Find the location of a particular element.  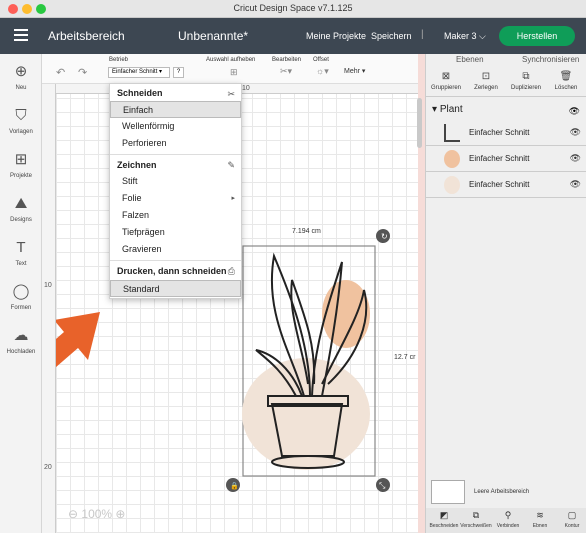

menu-header-print-then-cut: Drucken, dann schneiden is located at coordinates (172, 271).